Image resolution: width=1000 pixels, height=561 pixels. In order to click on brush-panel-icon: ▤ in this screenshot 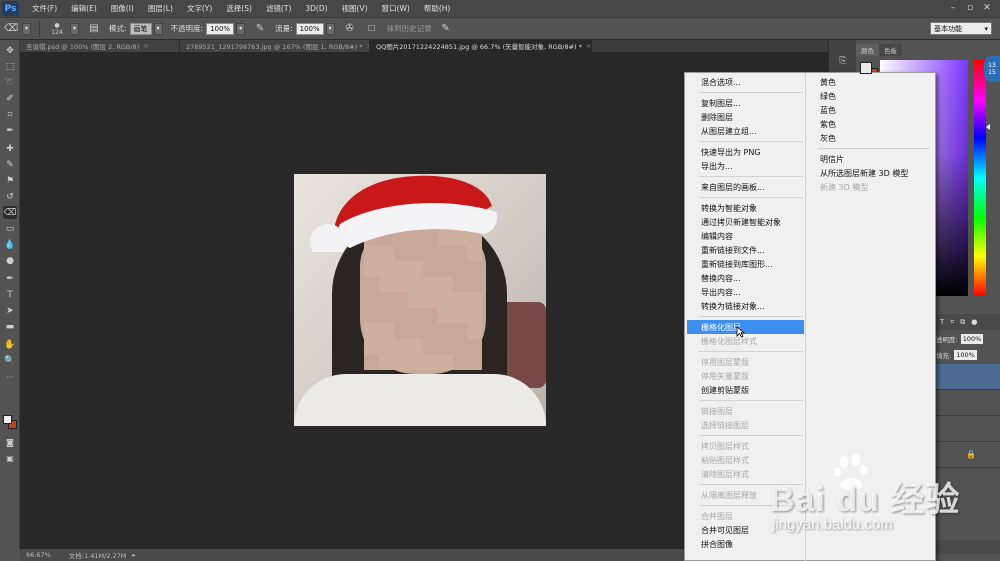, I will do `click(94, 29)`.